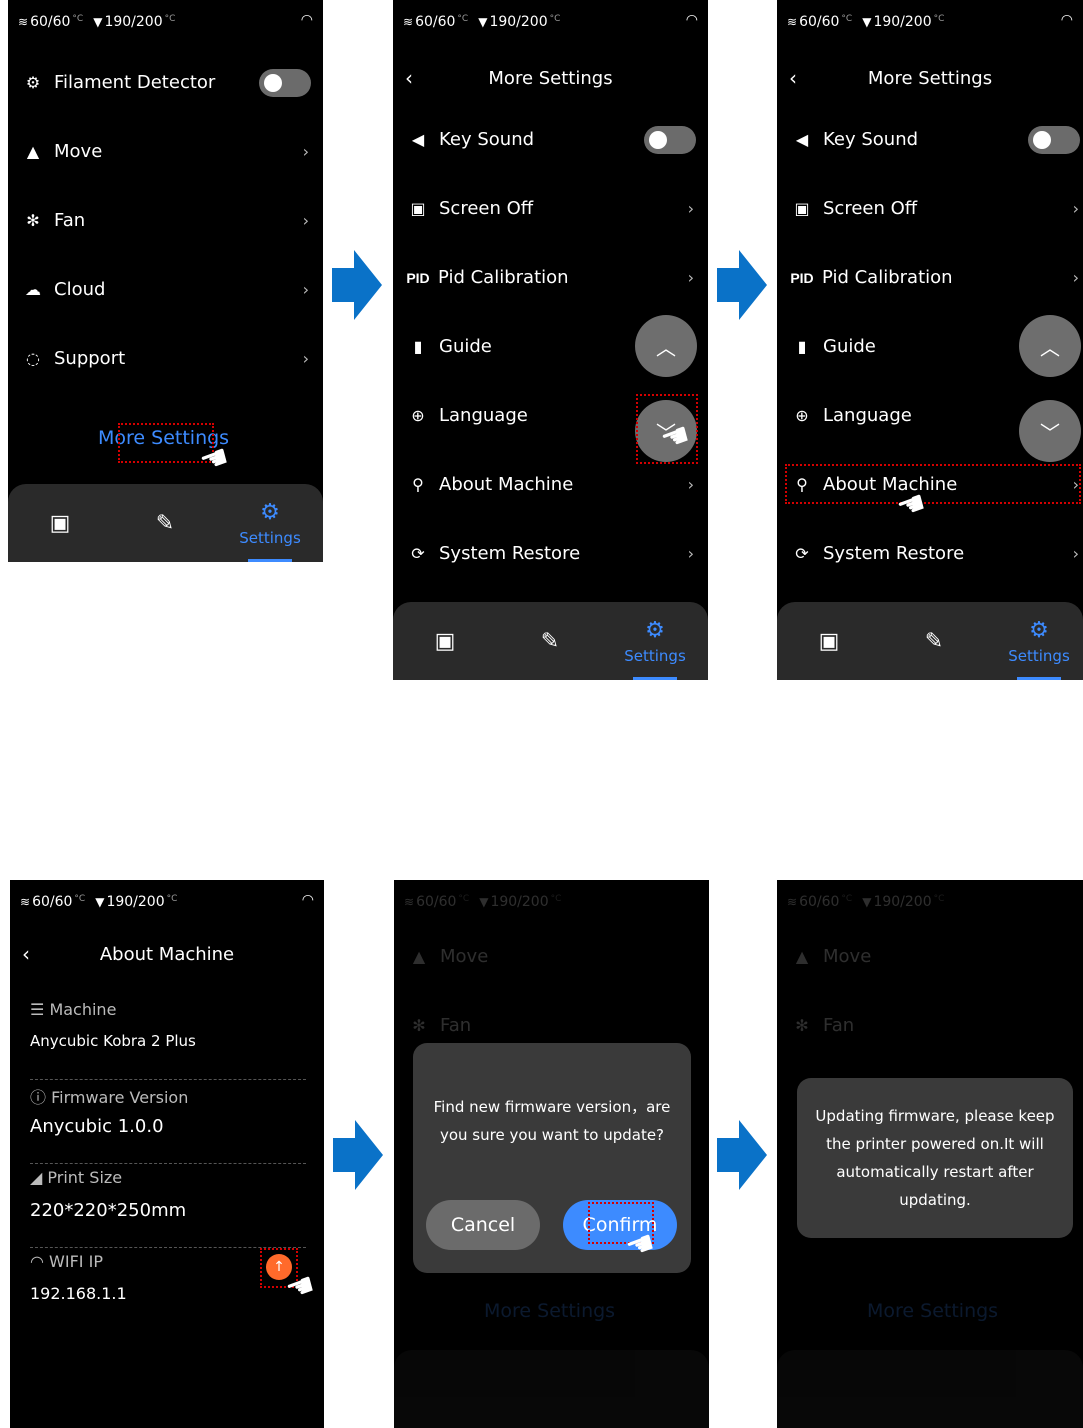  Describe the element at coordinates (33, 289) in the screenshot. I see `cloud-icon: ☁` at that location.